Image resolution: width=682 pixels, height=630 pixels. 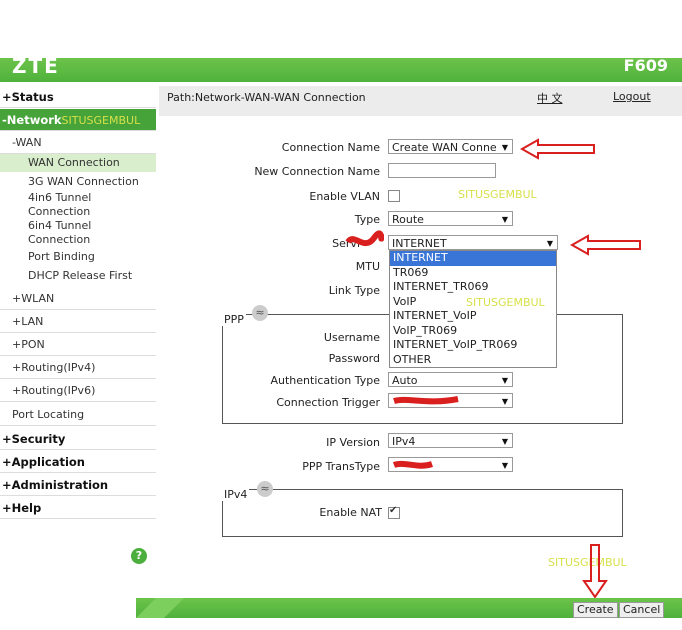 What do you see at coordinates (265, 489) in the screenshot?
I see `ipv4-collapse-icon: ≈` at bounding box center [265, 489].